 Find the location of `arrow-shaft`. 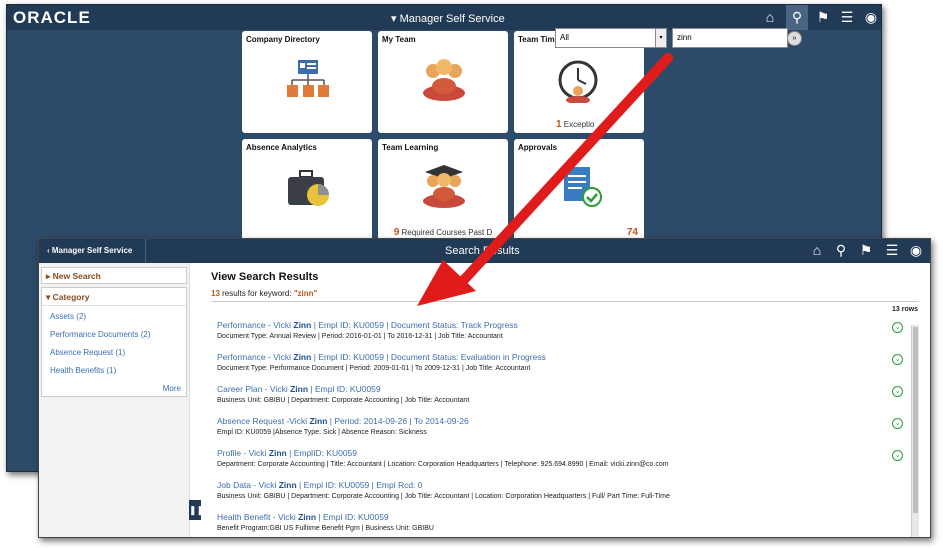

arrow-shaft is located at coordinates (565, 170).